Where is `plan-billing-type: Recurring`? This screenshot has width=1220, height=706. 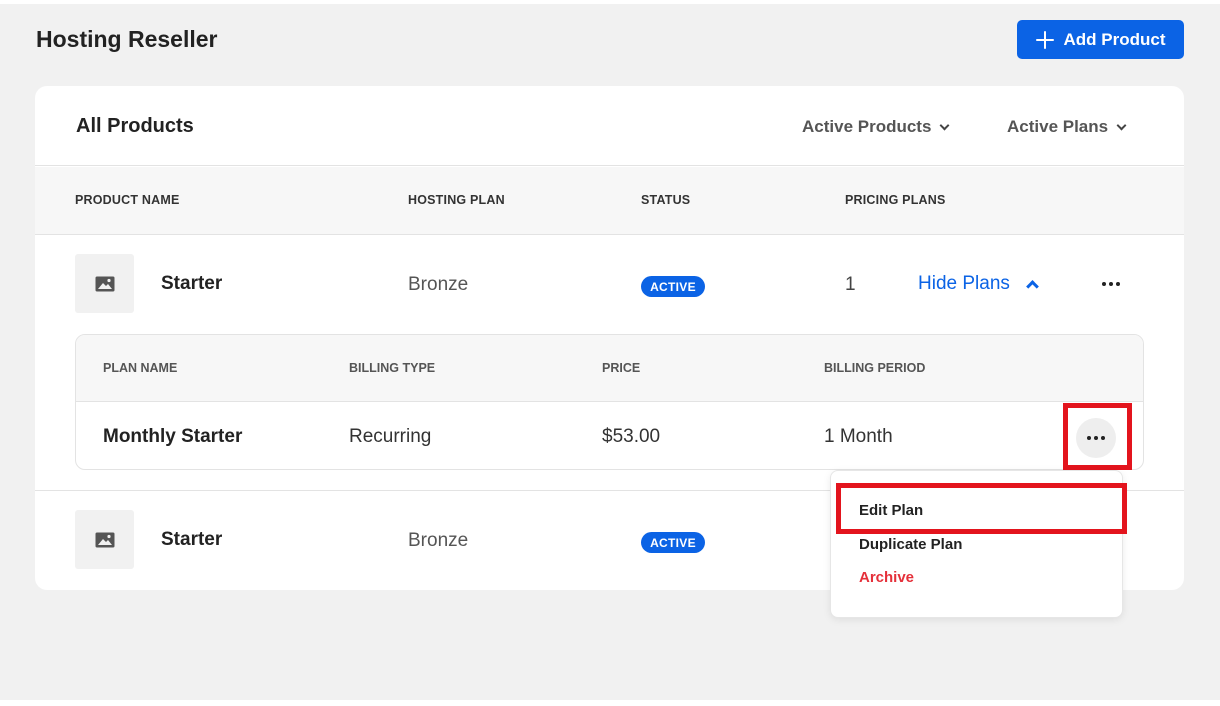
plan-billing-type: Recurring is located at coordinates (390, 436).